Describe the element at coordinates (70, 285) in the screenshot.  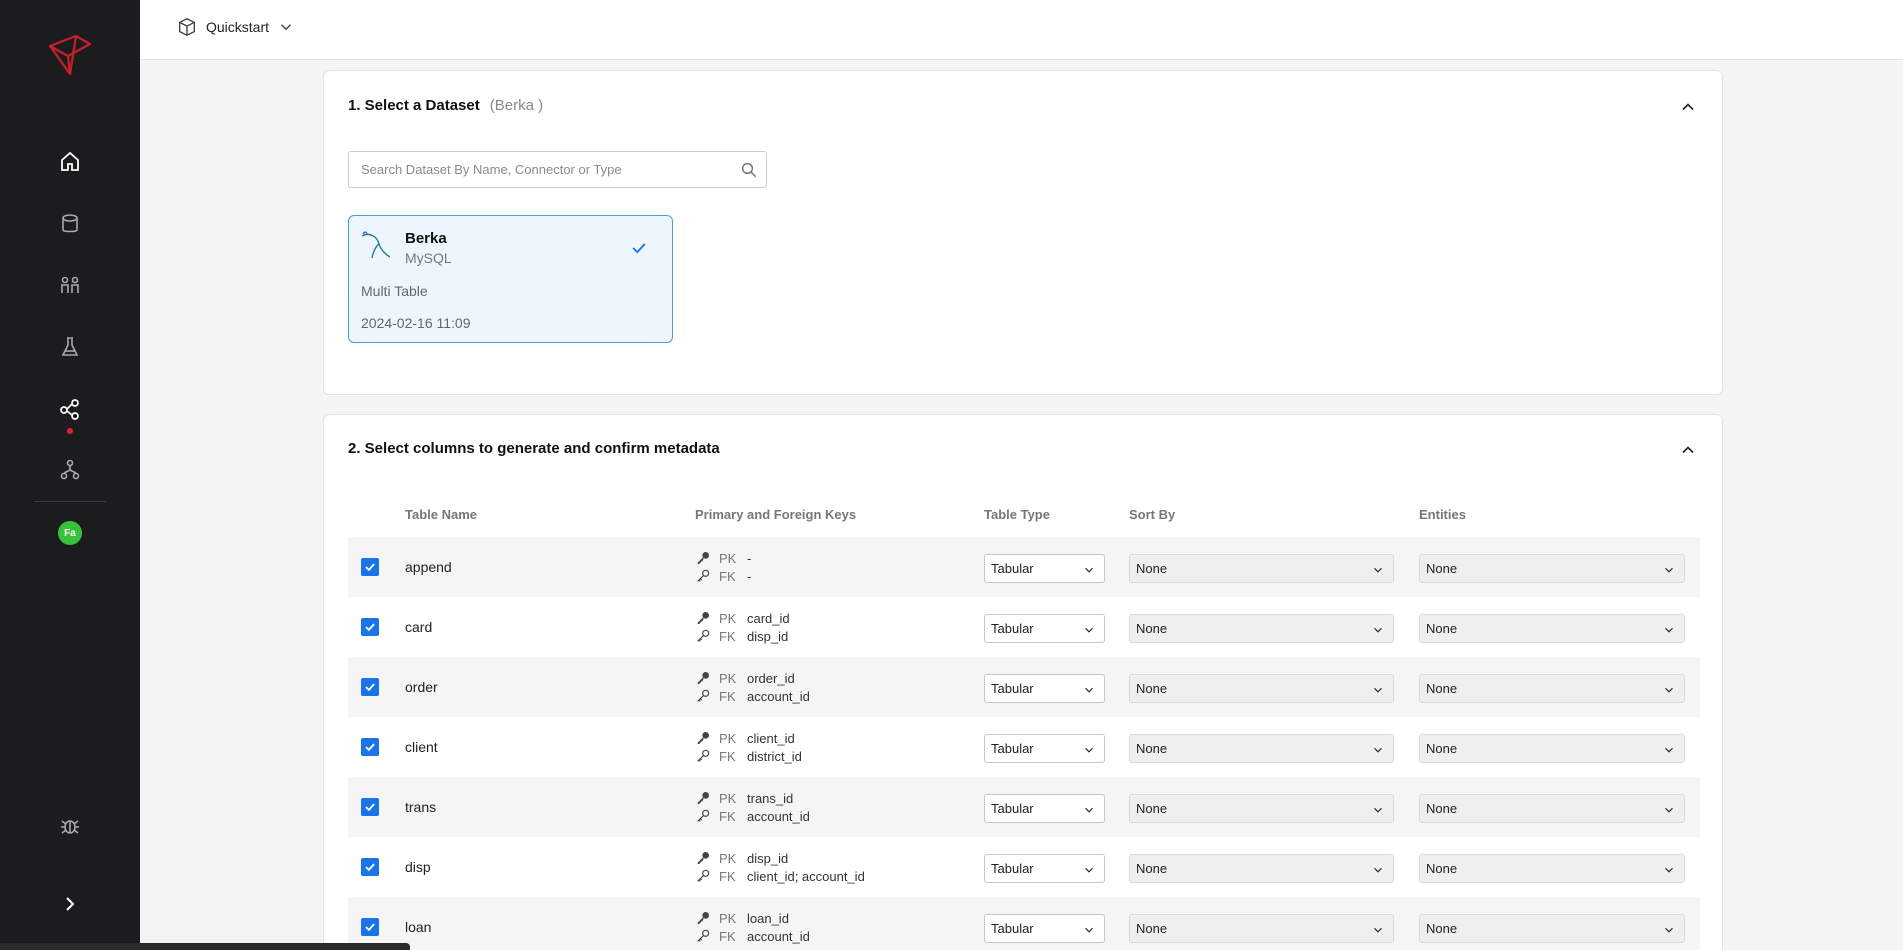
I see `nav-compare` at that location.